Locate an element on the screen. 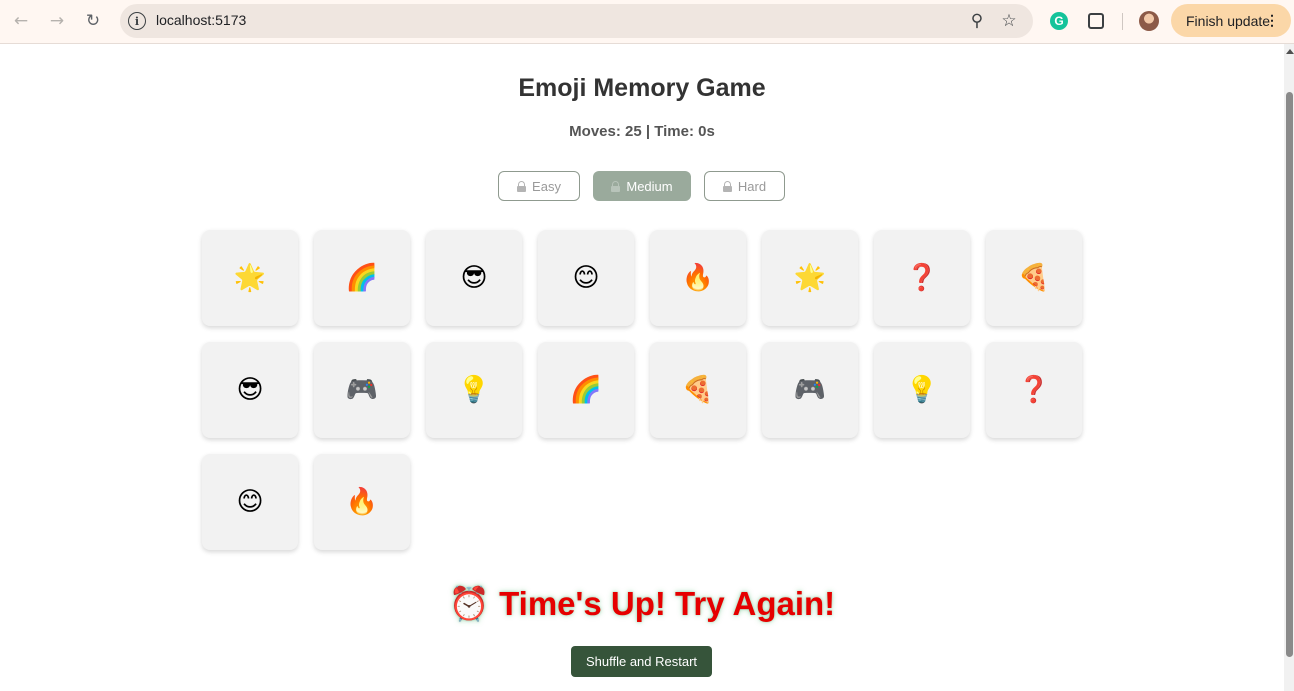  url-text: localhost:5173 is located at coordinates (201, 20).